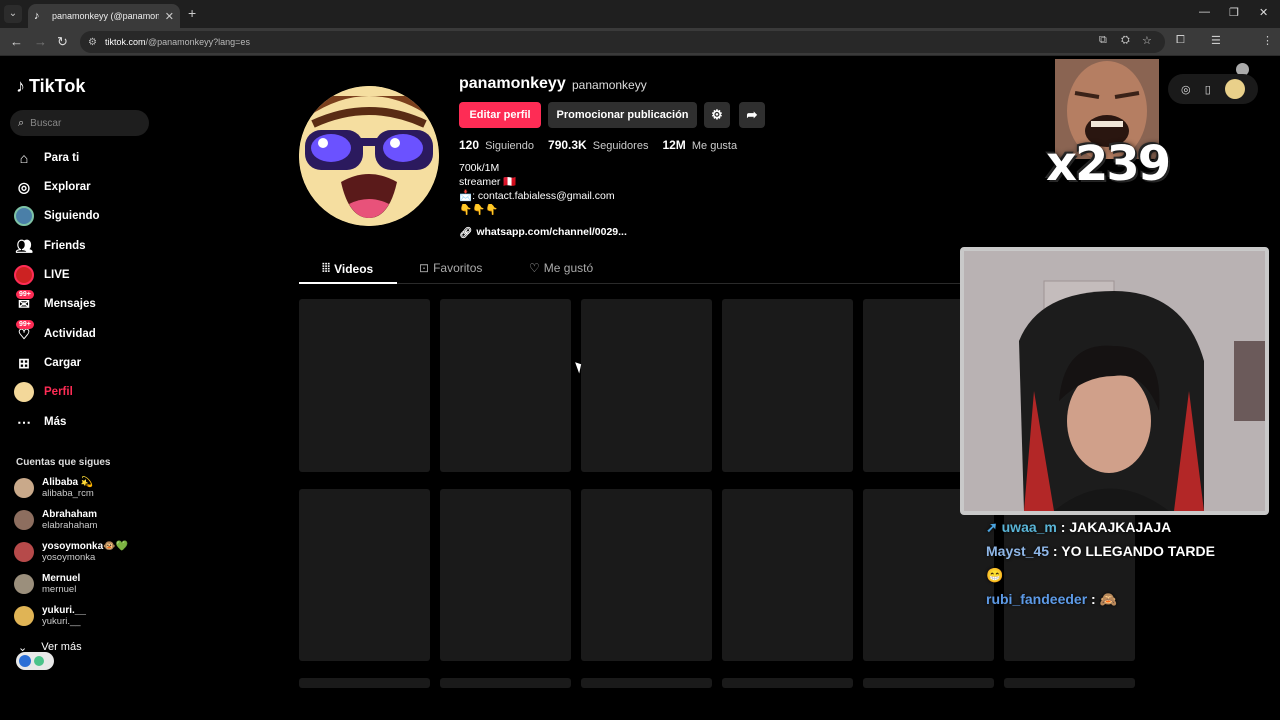  I want to click on stat-likes: 12M Me gusta, so click(699, 145).